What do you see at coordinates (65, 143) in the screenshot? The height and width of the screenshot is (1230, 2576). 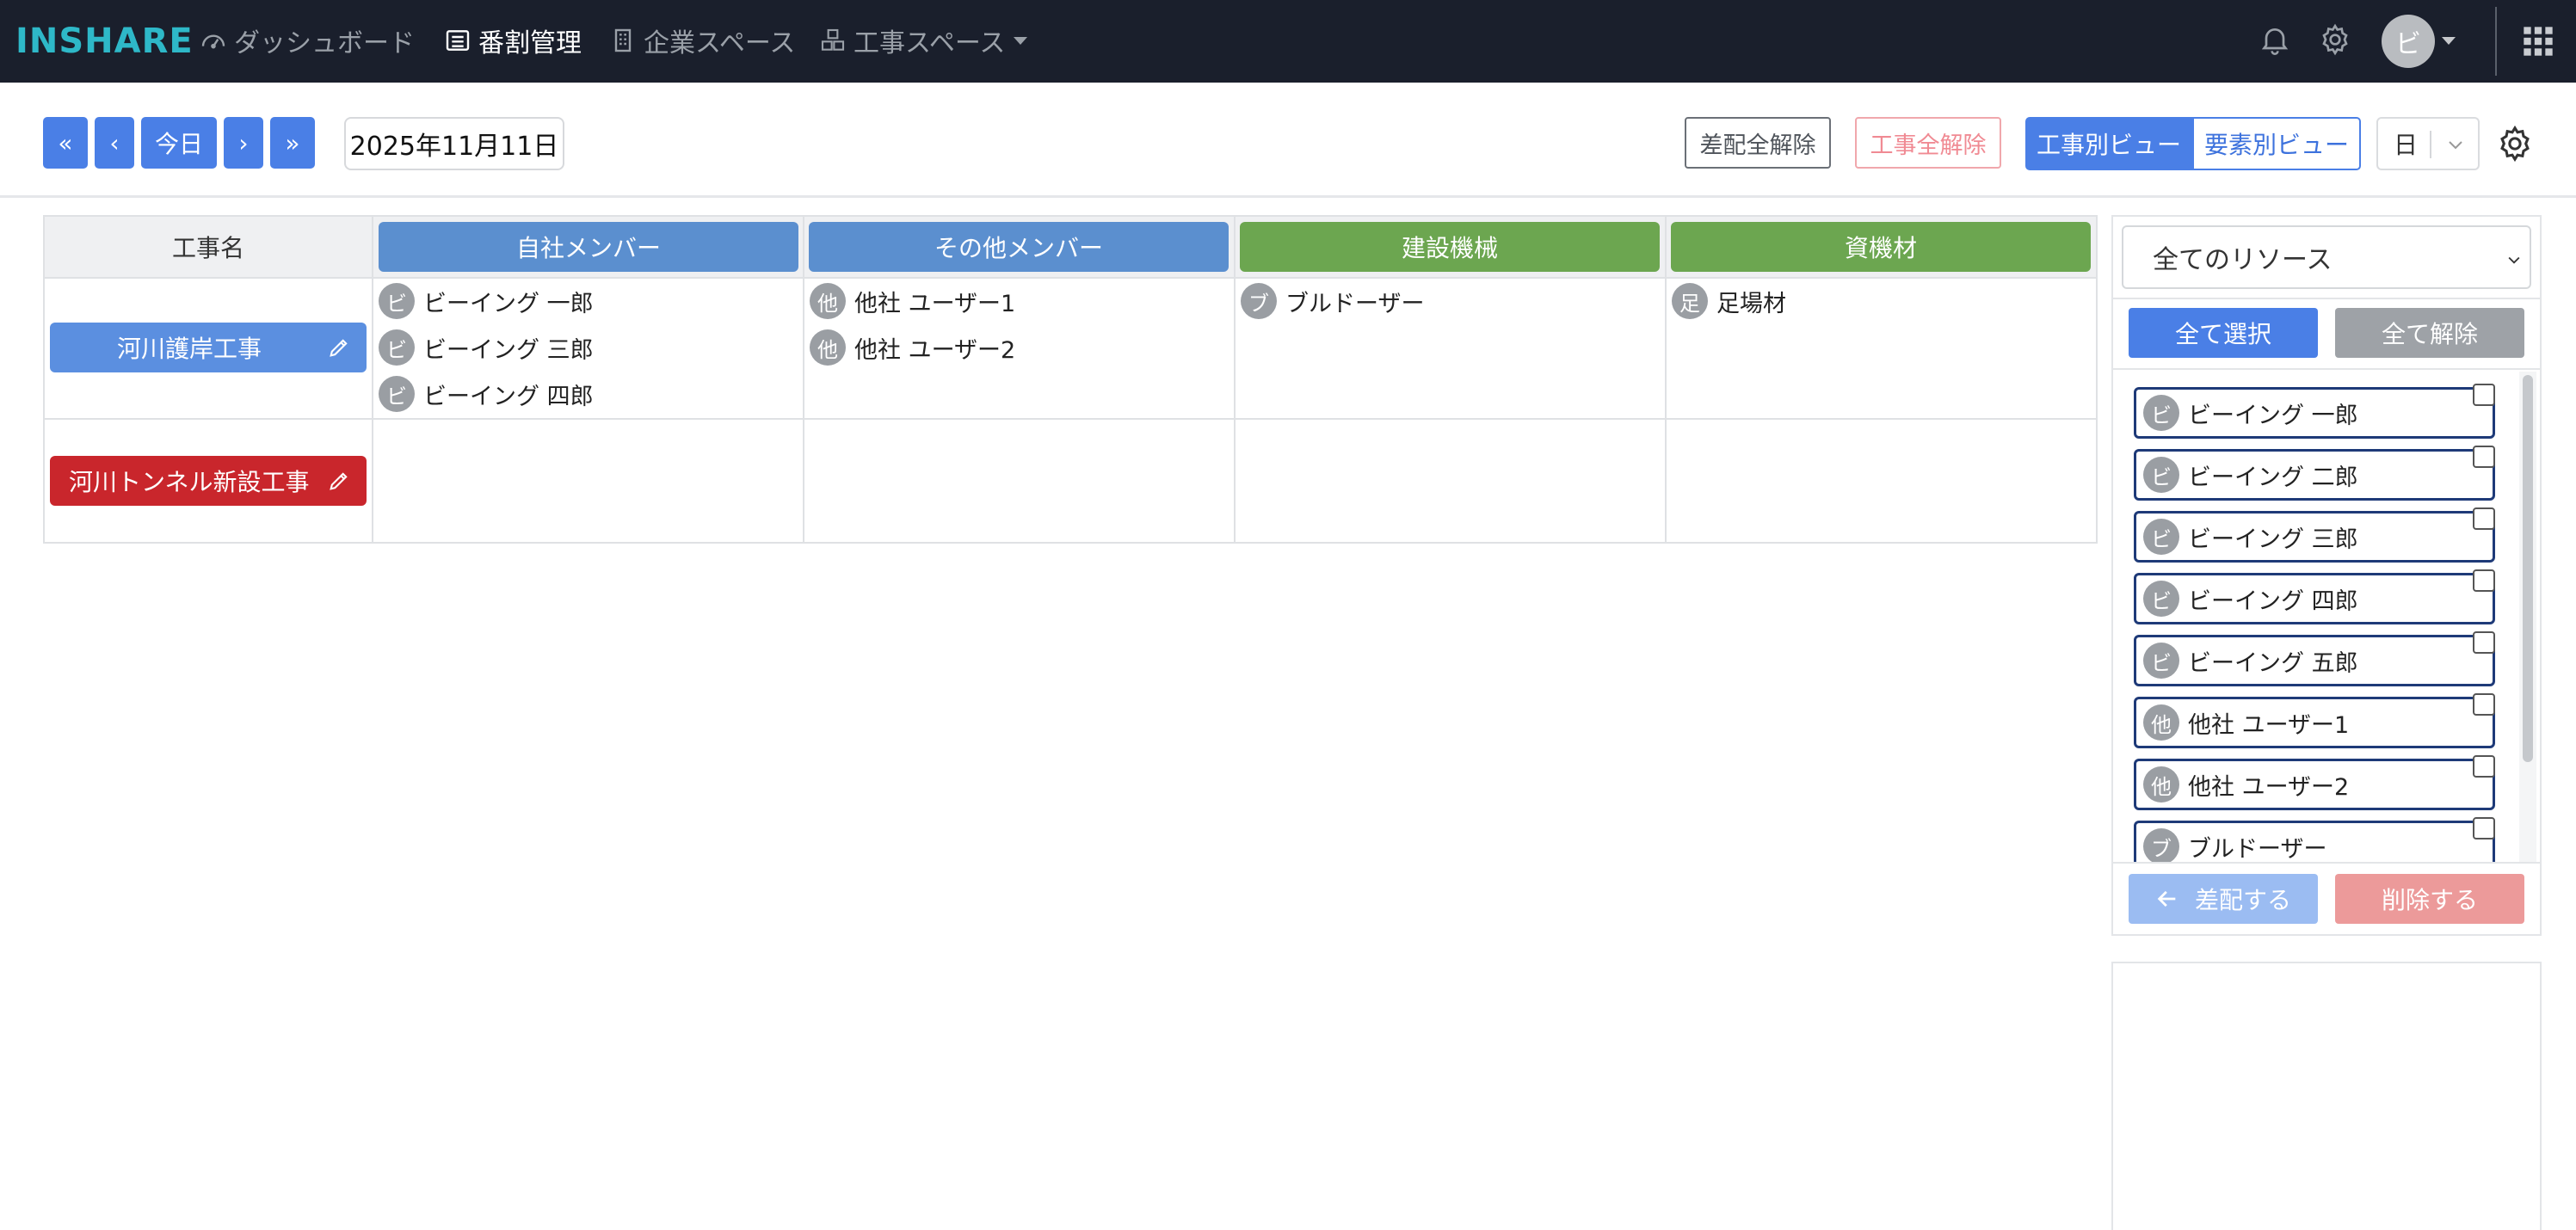 I see `first-page-button: «` at bounding box center [65, 143].